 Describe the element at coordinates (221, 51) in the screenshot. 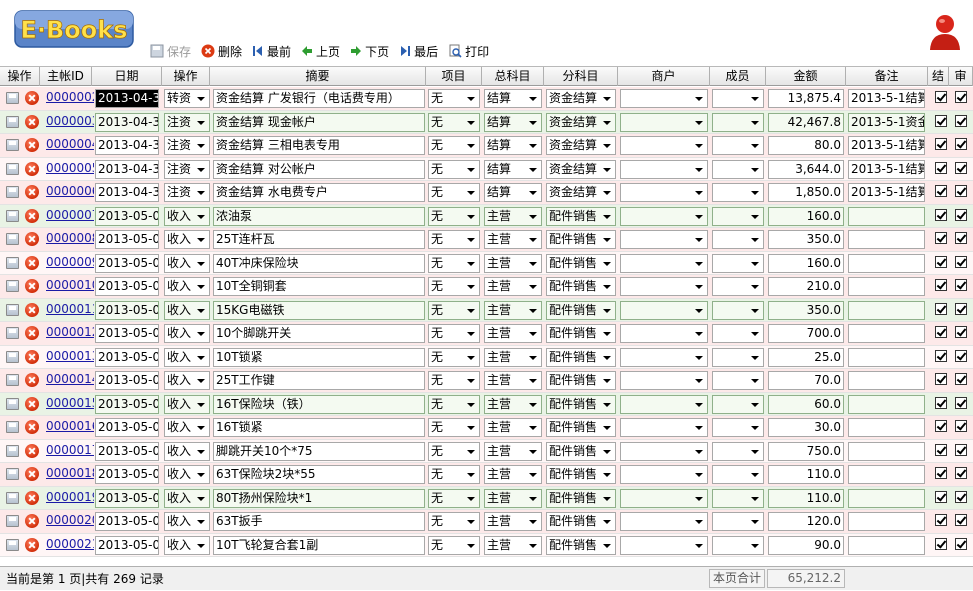

I see `delete-button: 删除` at that location.